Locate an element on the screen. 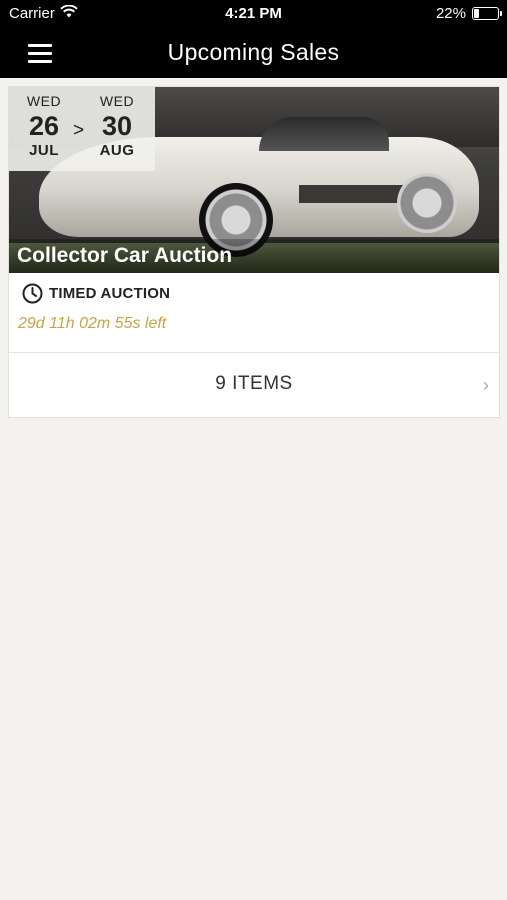 This screenshot has width=507, height=900. nav-bar: Upcoming Sales is located at coordinates (253, 53).